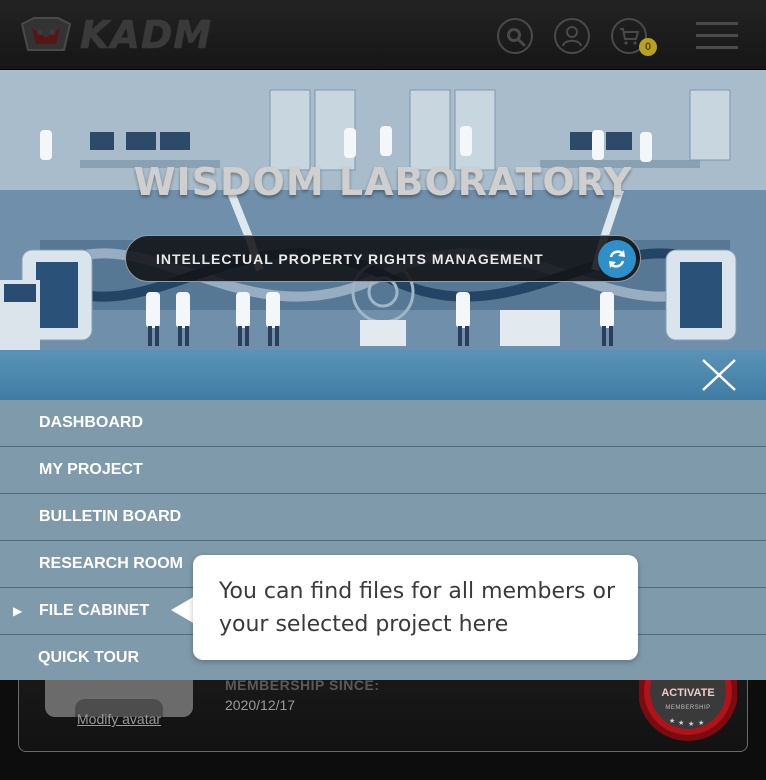 Image resolution: width=766 pixels, height=780 pixels. I want to click on cart-count-badge: 0, so click(648, 47).